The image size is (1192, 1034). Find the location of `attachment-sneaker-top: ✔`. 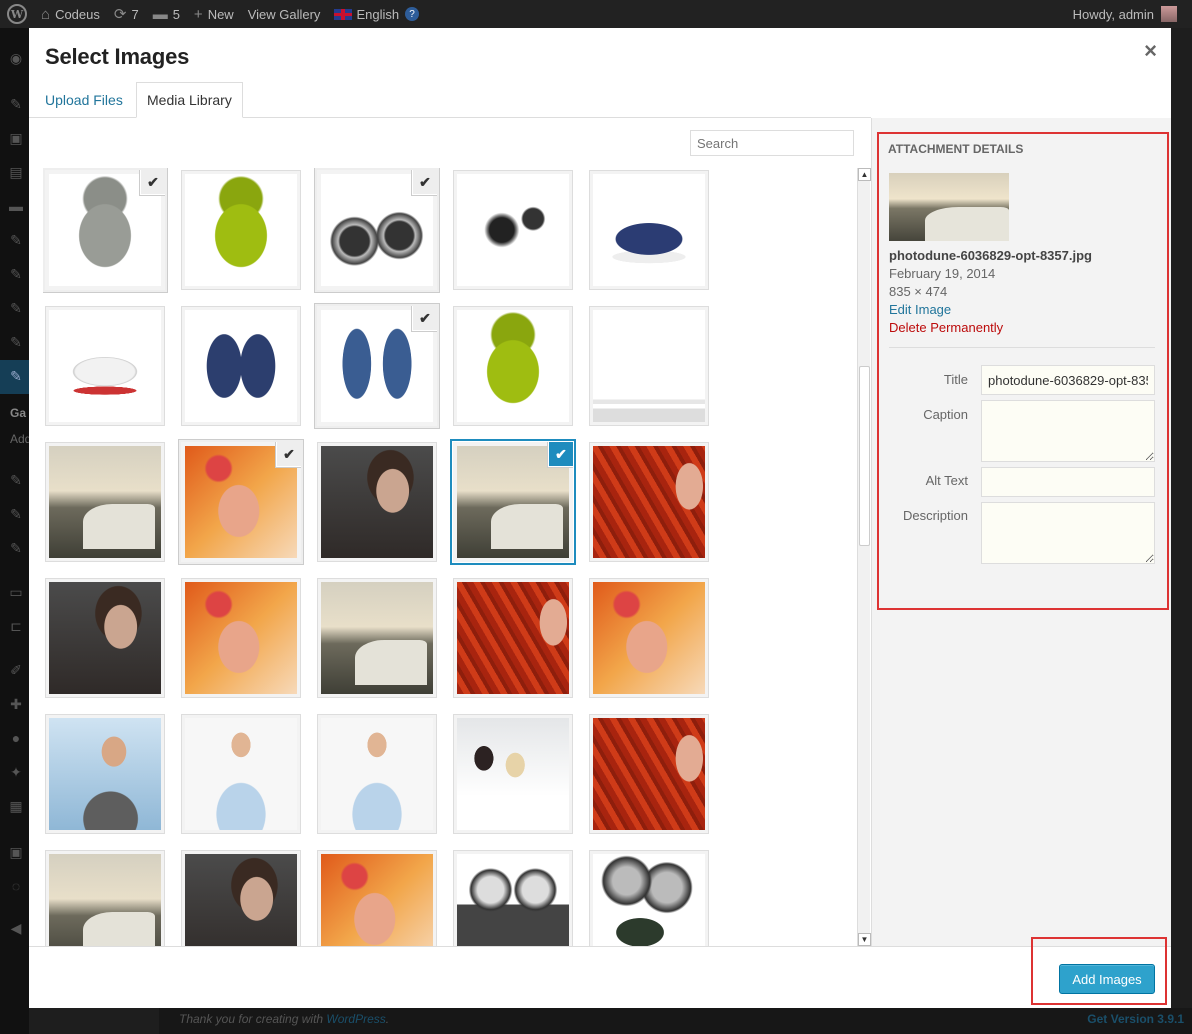

attachment-sneaker-top: ✔ is located at coordinates (377, 366).